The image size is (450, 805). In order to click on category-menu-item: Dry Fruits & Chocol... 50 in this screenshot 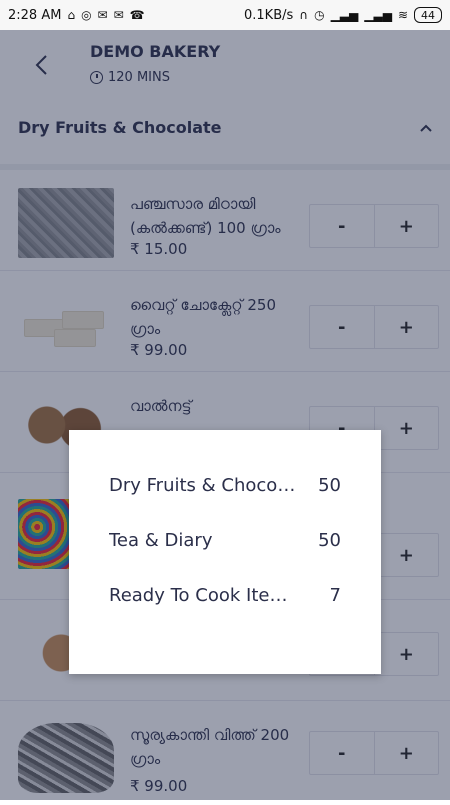, I will do `click(225, 485)`.